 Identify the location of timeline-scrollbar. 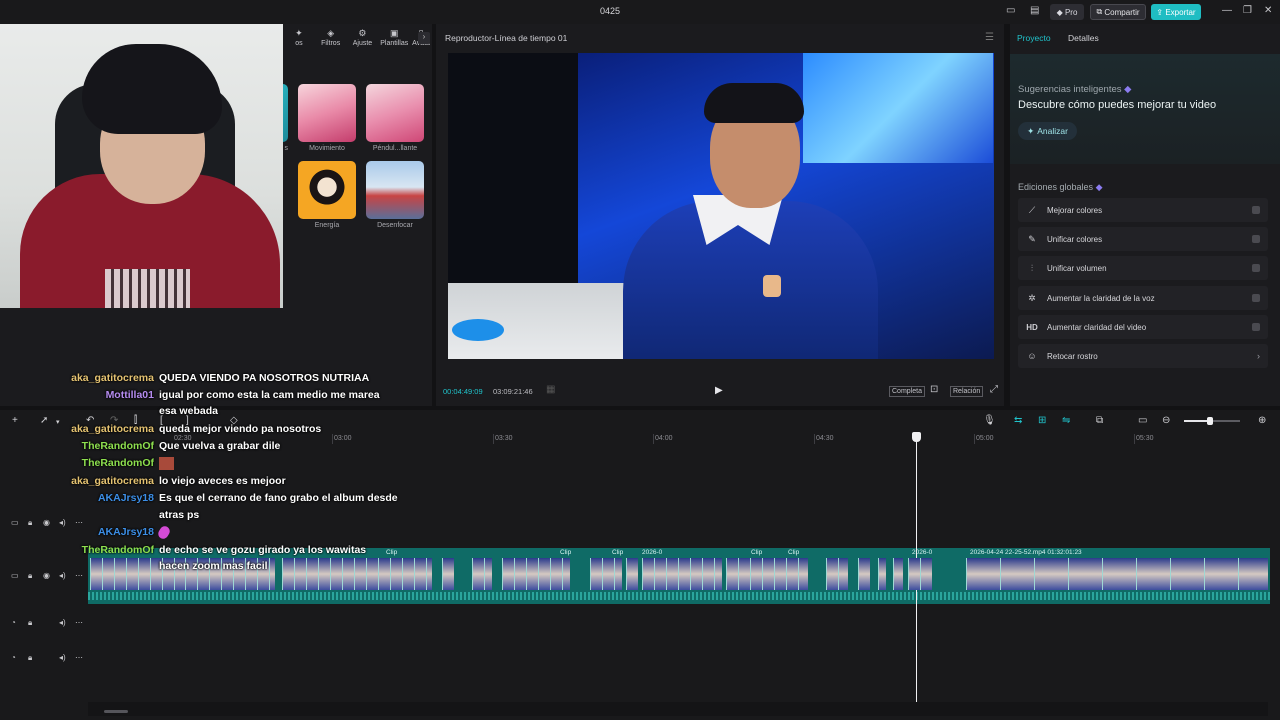
(116, 711).